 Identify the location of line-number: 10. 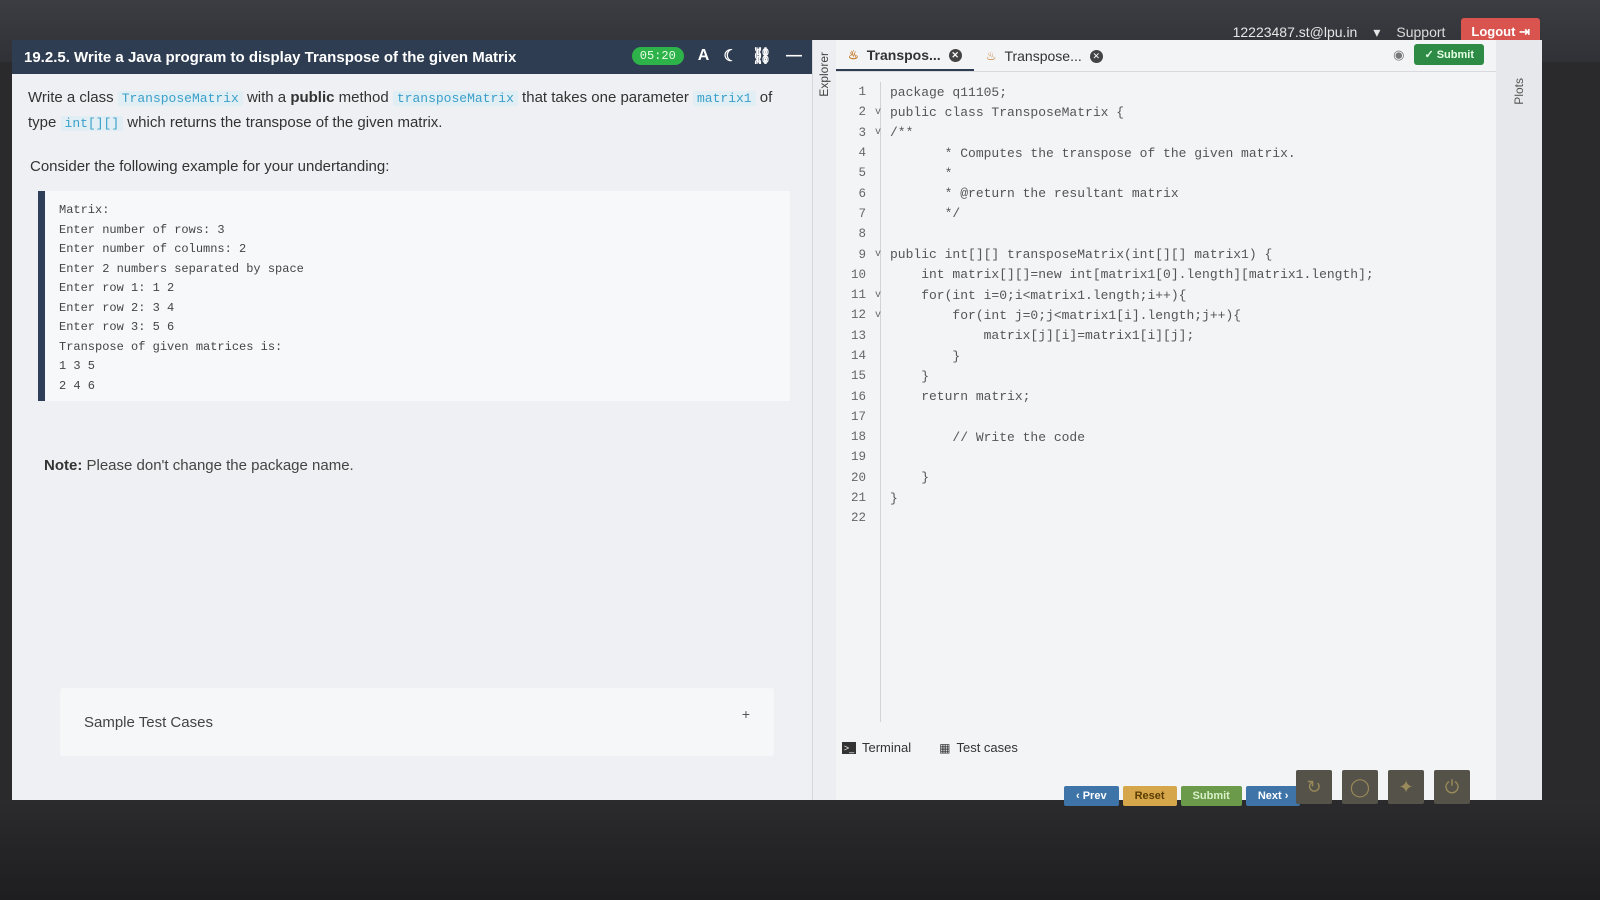
(858, 274).